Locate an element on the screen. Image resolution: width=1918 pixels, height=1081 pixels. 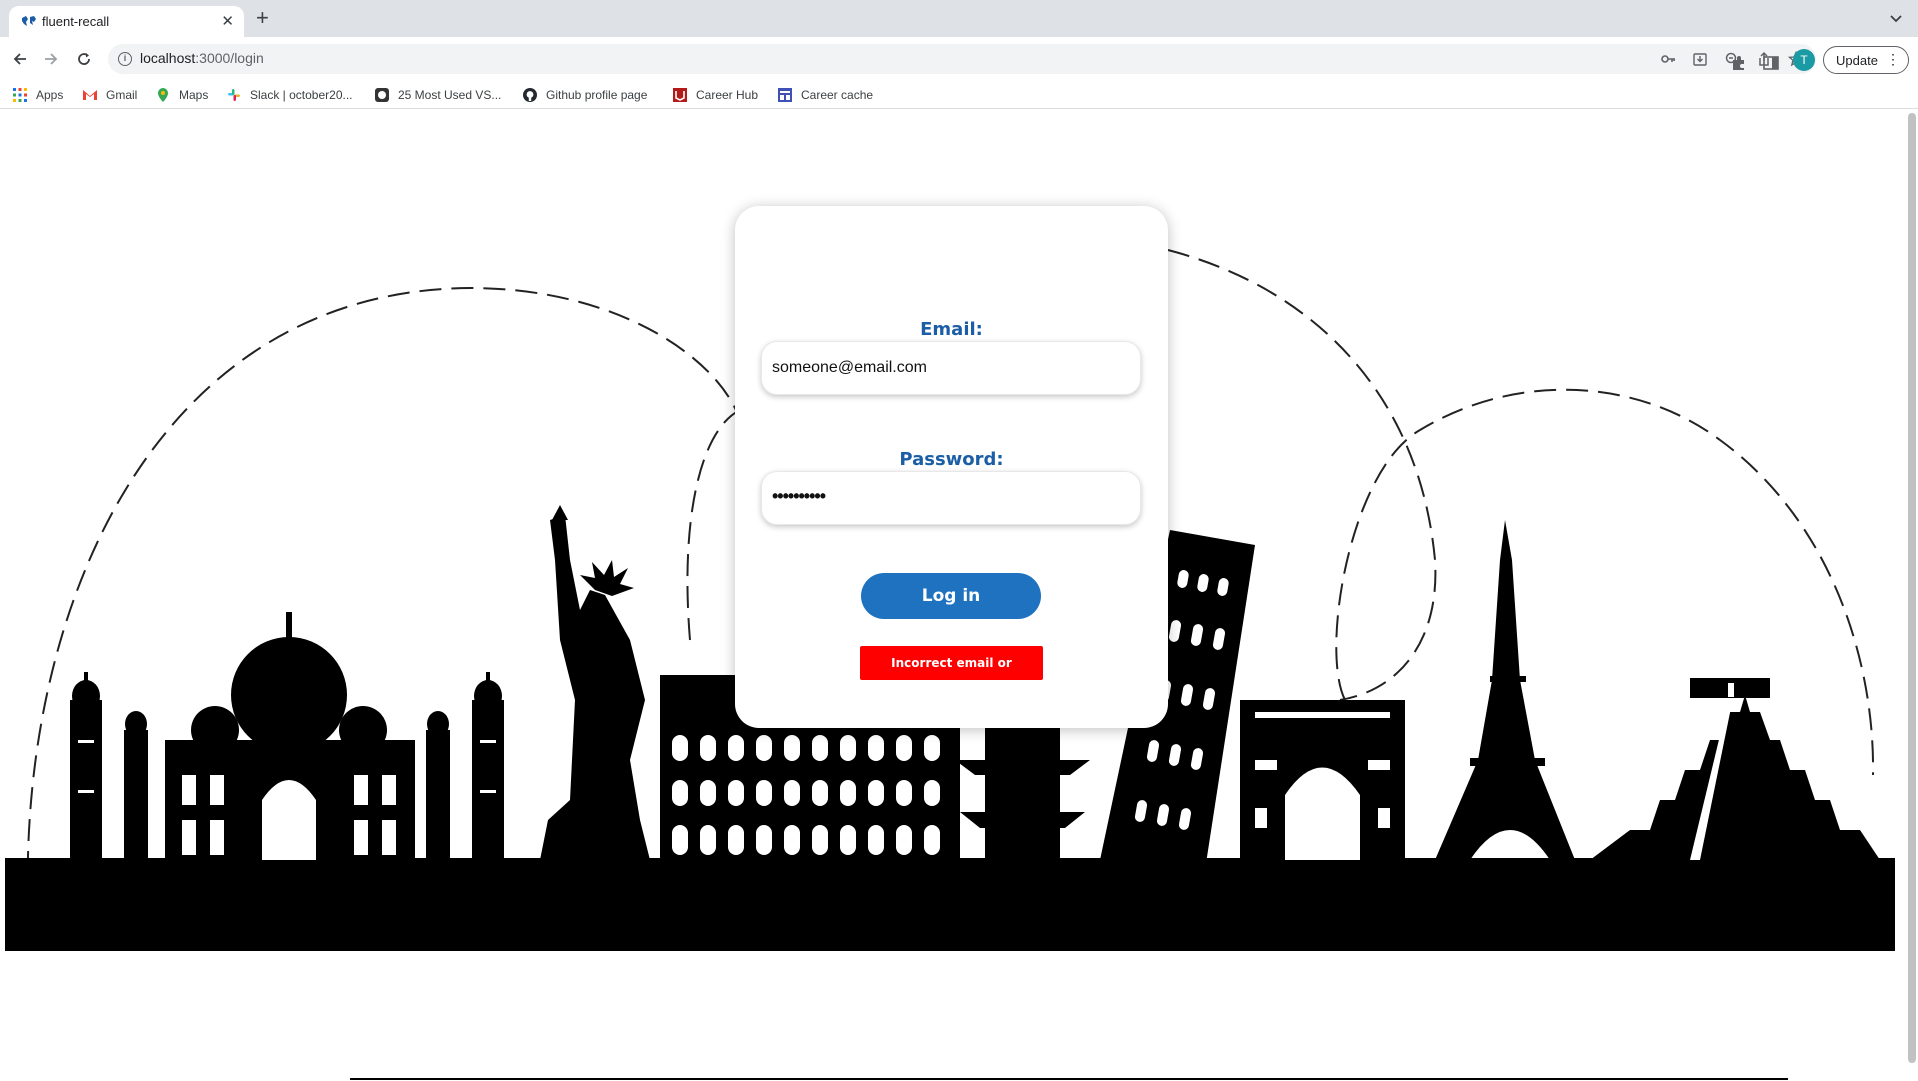
bookmark-label: Github profile page is located at coordinates (597, 95).